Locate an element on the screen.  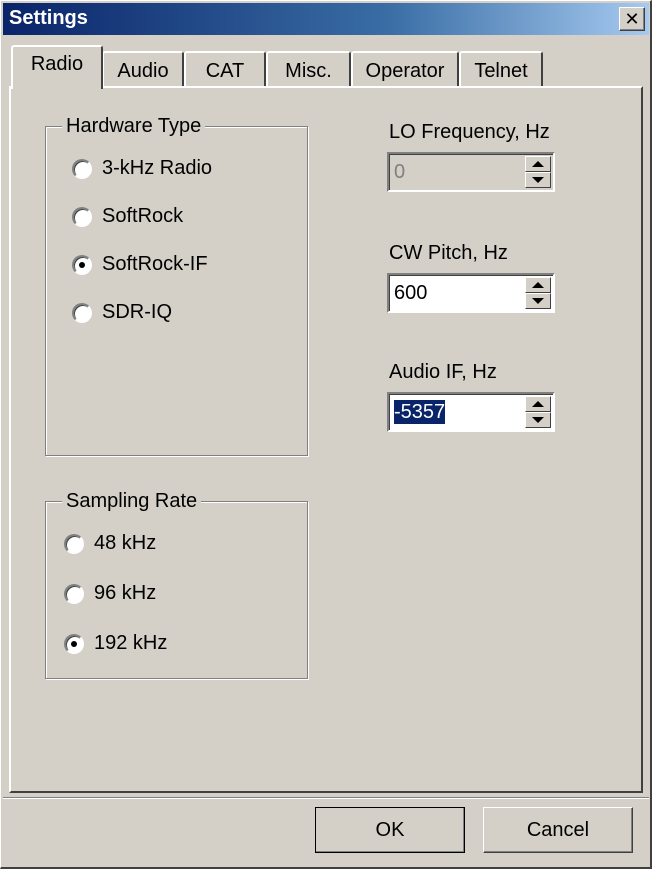
cw-pitch-label: CW Pitch, Hz is located at coordinates (448, 253).